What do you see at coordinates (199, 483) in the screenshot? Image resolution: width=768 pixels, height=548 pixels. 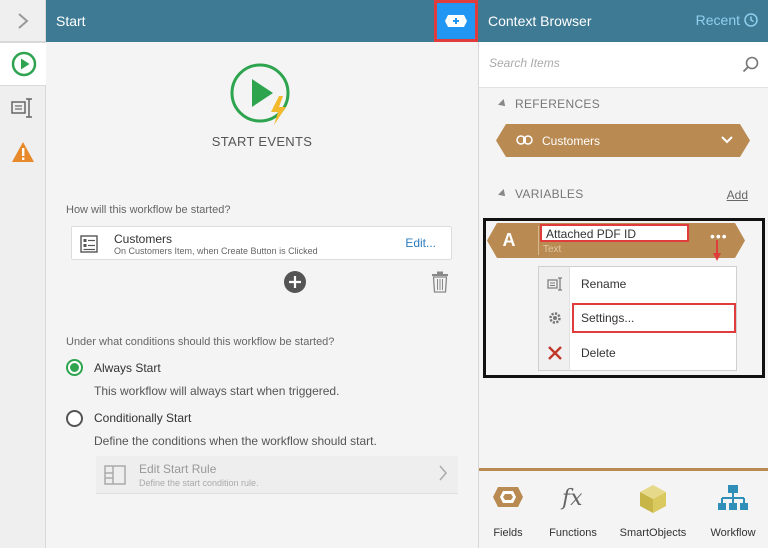 I see `edit-start-rule-subtitle: Define the start condition rule.` at bounding box center [199, 483].